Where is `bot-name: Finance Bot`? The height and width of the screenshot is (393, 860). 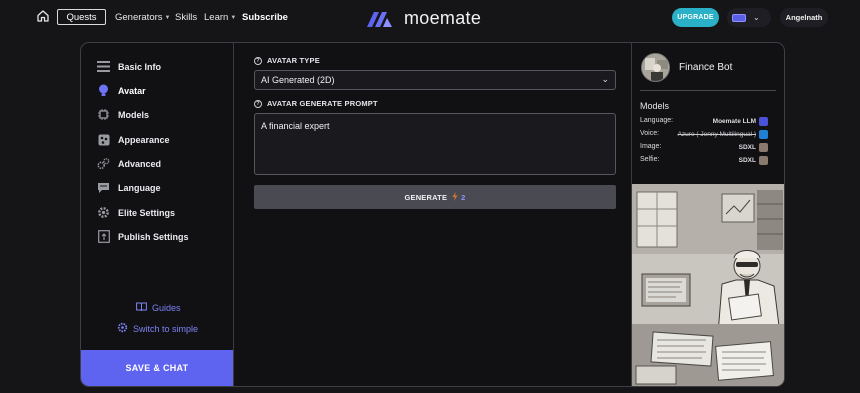 bot-name: Finance Bot is located at coordinates (706, 67).